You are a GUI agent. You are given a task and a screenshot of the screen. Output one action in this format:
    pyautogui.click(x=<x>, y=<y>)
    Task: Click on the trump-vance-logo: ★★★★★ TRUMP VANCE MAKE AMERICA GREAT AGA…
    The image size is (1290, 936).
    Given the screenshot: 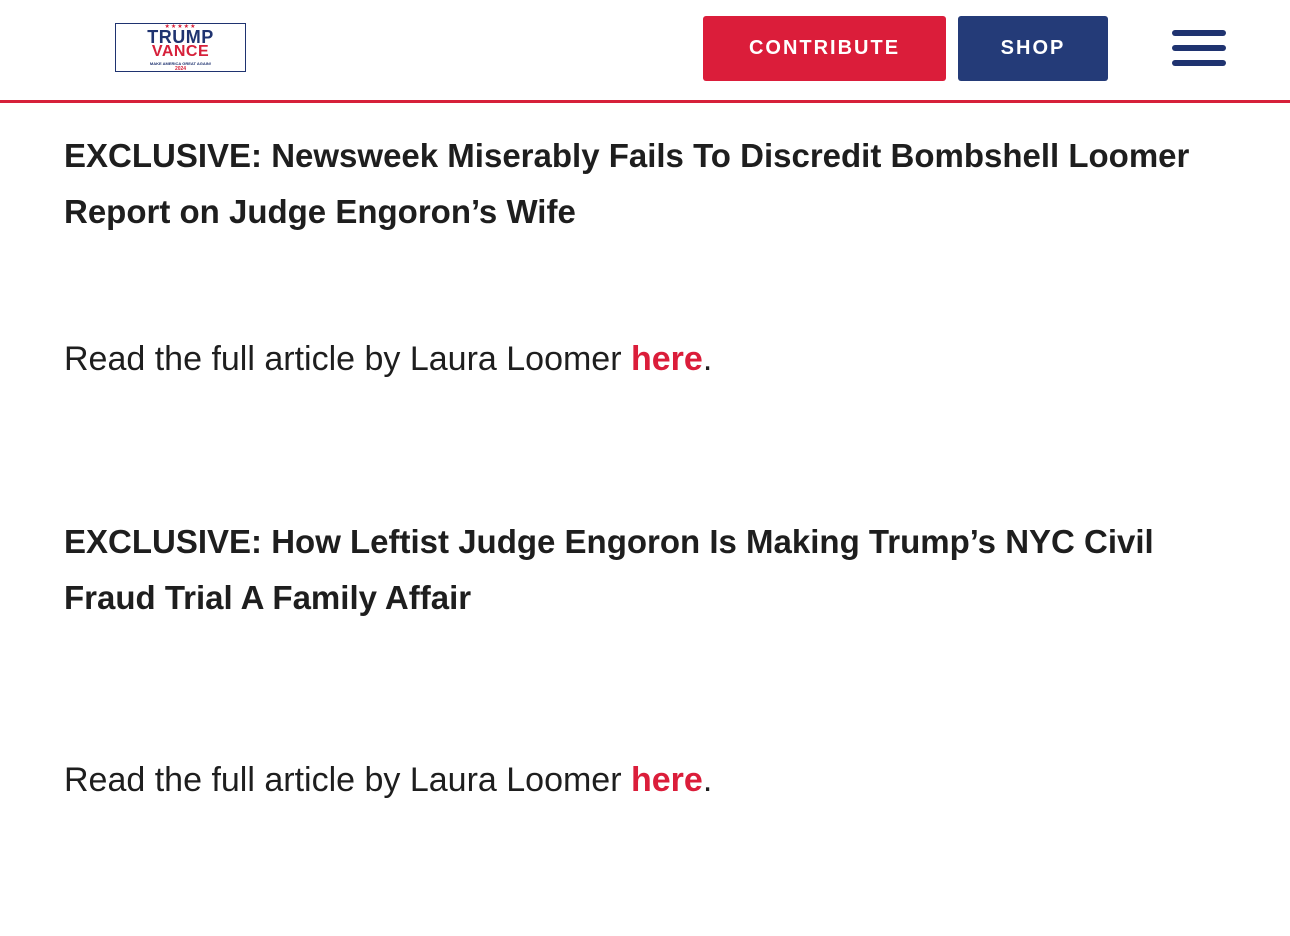 What is the action you would take?
    pyautogui.click(x=180, y=47)
    